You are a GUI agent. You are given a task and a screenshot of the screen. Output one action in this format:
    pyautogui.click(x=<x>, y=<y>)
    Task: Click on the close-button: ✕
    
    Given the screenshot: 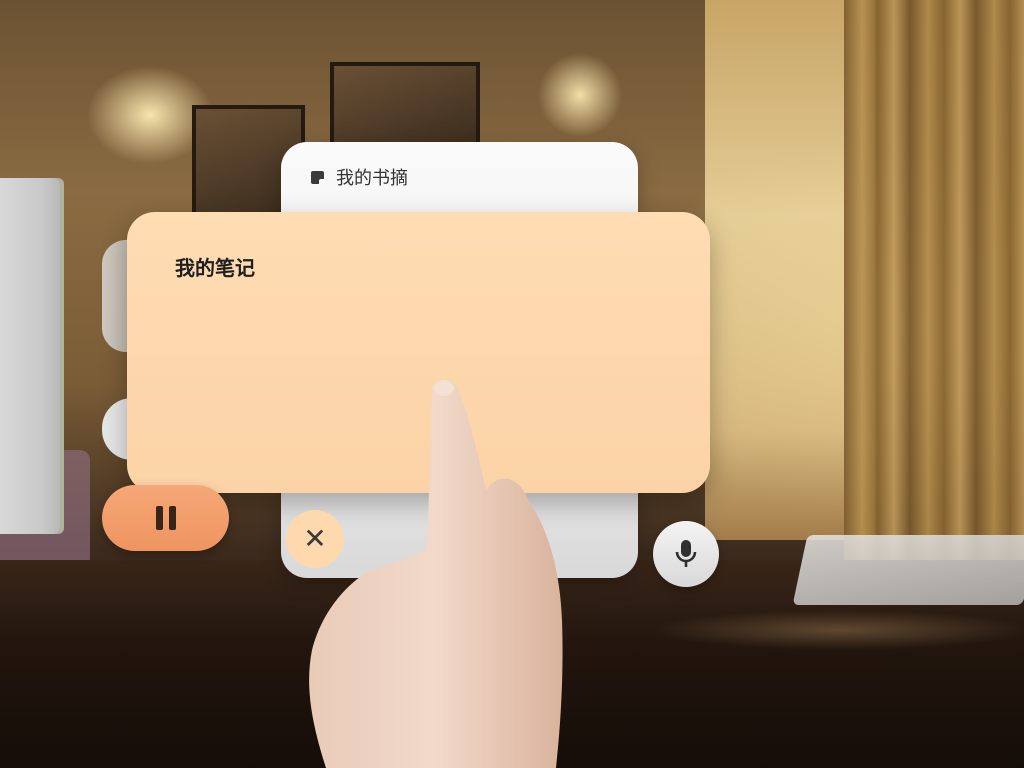 What is the action you would take?
    pyautogui.click(x=315, y=539)
    